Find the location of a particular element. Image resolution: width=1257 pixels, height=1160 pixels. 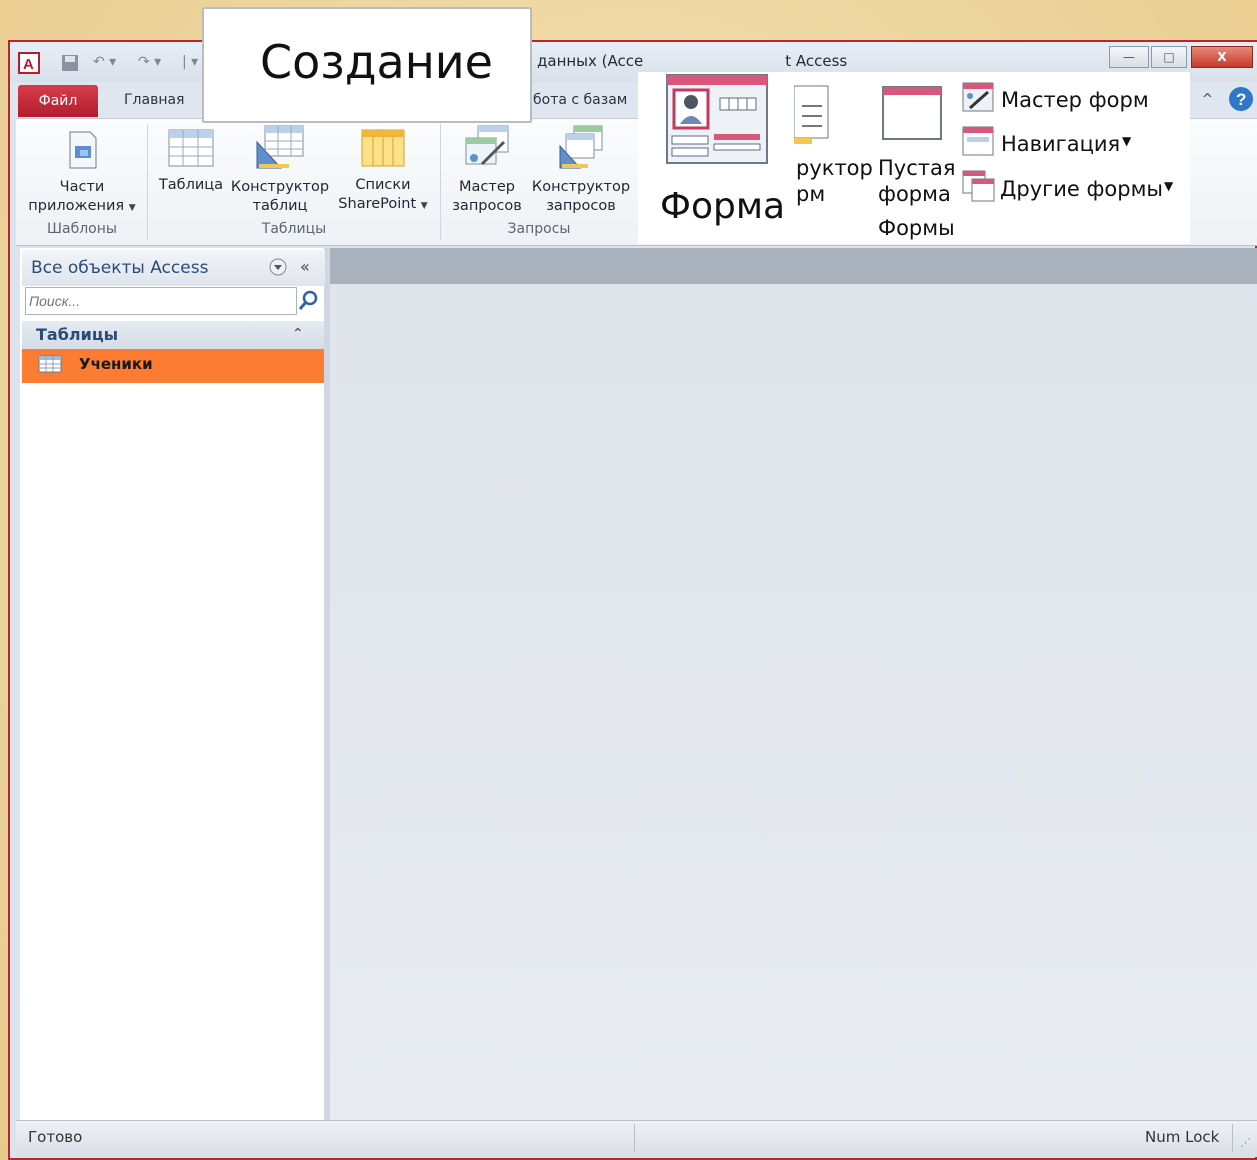

blank-form-label-2: форма is located at coordinates (914, 194).